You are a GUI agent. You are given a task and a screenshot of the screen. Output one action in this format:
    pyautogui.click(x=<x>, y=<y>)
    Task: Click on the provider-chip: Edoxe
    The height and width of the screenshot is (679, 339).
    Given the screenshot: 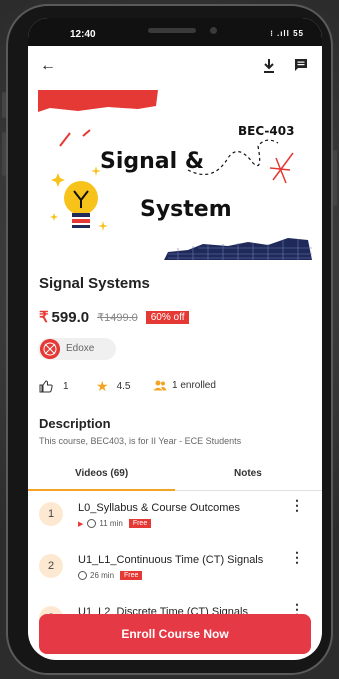 What is the action you would take?
    pyautogui.click(x=77, y=349)
    